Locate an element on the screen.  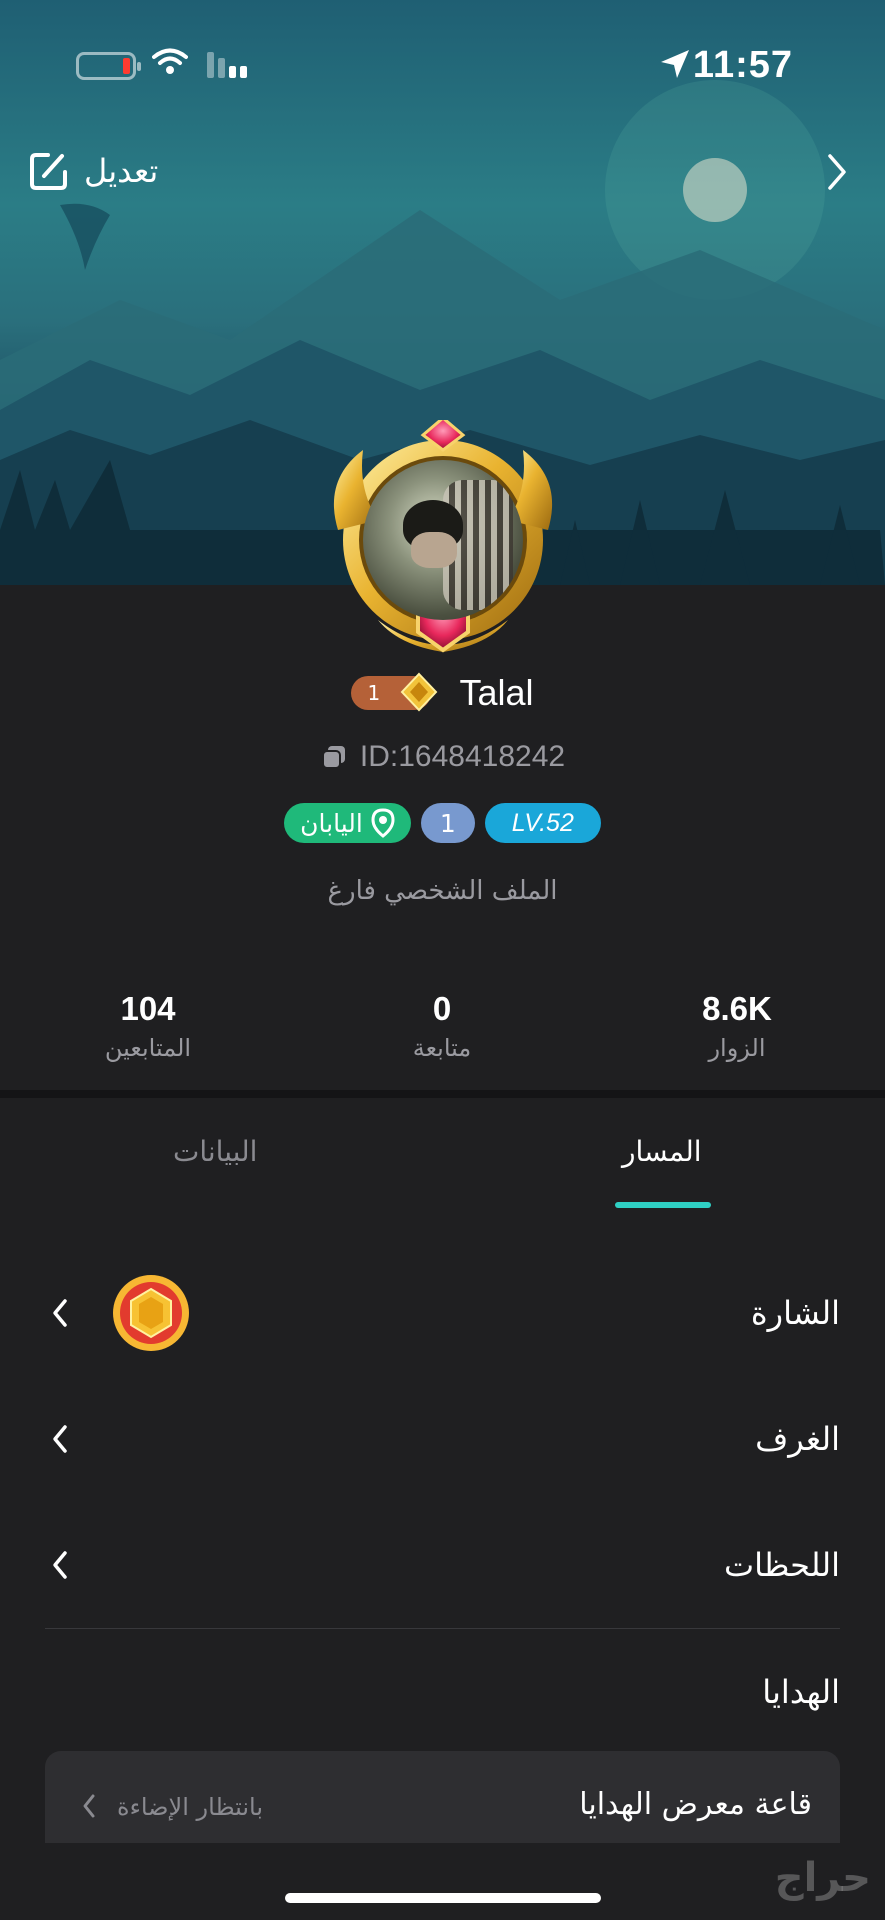
location-arrow-icon is located at coordinates (675, 64).